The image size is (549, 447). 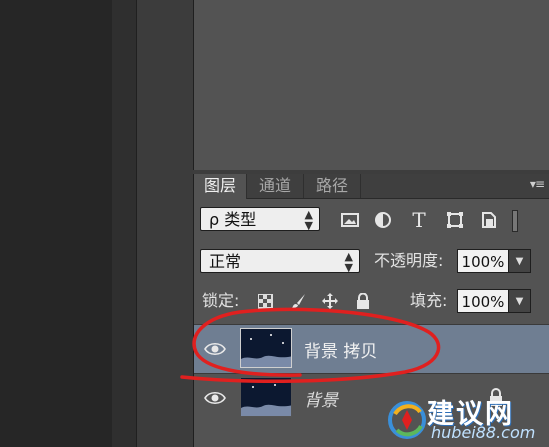 I want to click on lock-paint-icon, so click(x=299, y=301).